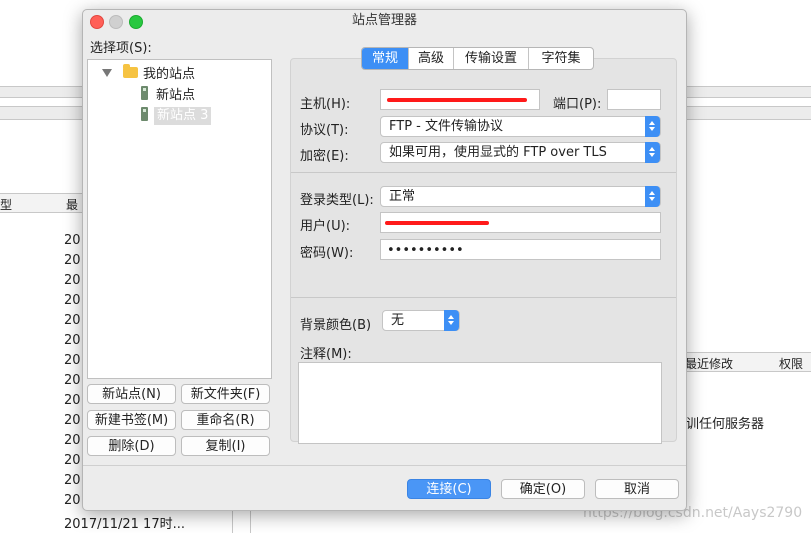 The width and height of the screenshot is (811, 533). I want to click on connect-button: 连接(C), so click(449, 489).